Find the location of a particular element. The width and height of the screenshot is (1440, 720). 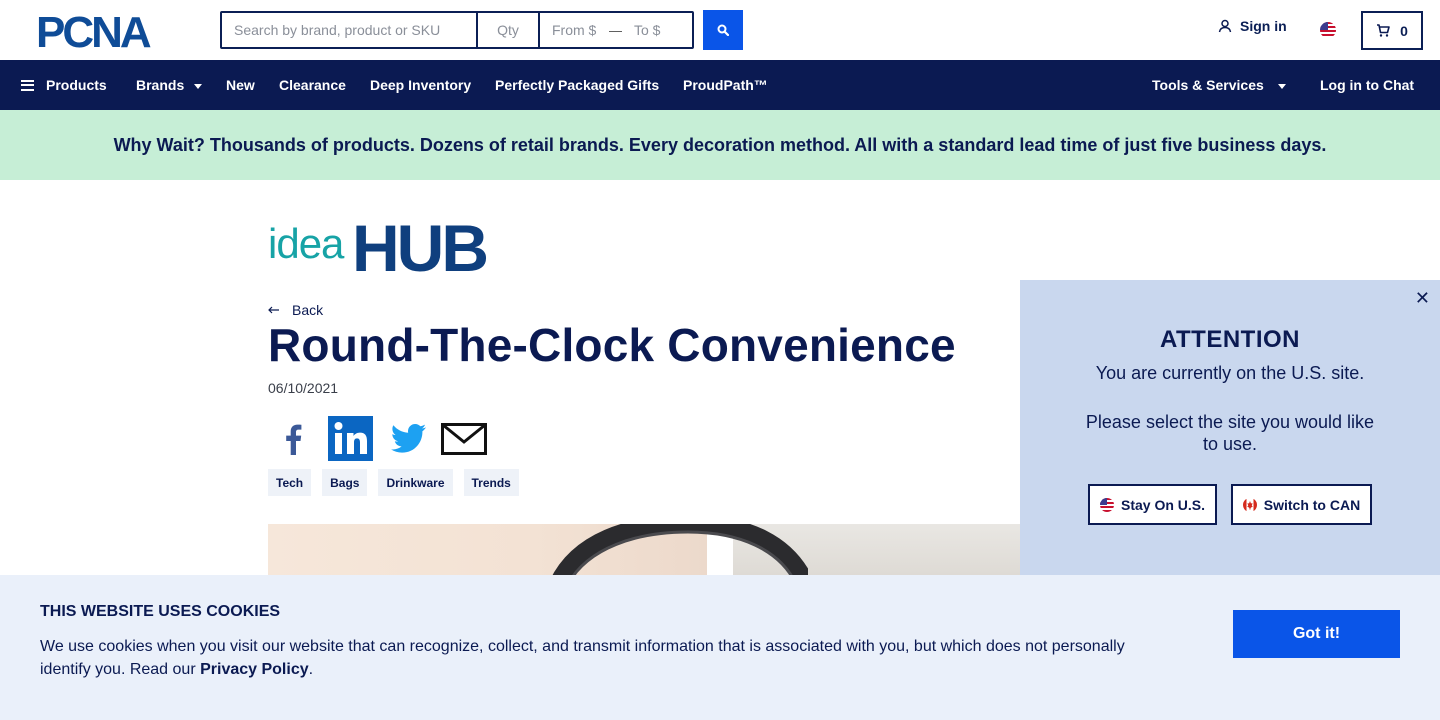

email-share-button is located at coordinates (464, 438).